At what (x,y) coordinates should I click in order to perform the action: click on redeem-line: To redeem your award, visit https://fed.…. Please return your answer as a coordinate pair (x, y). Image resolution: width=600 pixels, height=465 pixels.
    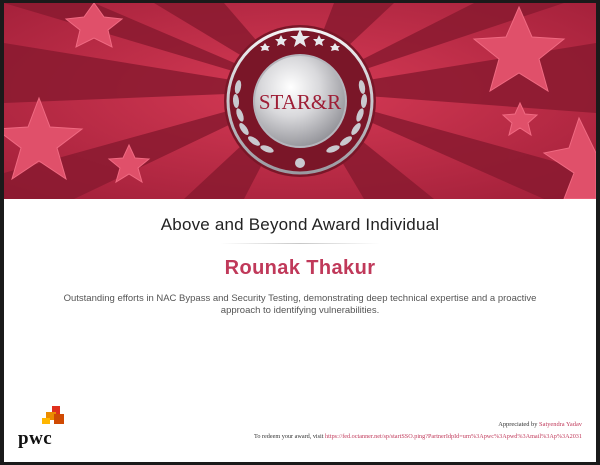
    Looking at the image, I should click on (418, 436).